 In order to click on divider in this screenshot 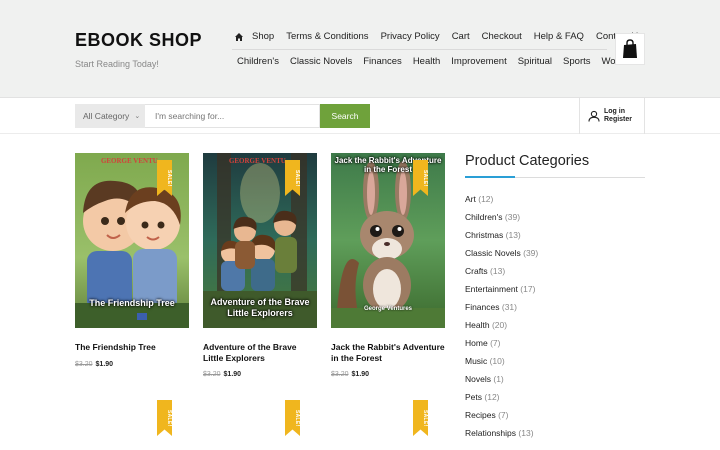, I will do `click(555, 177)`.